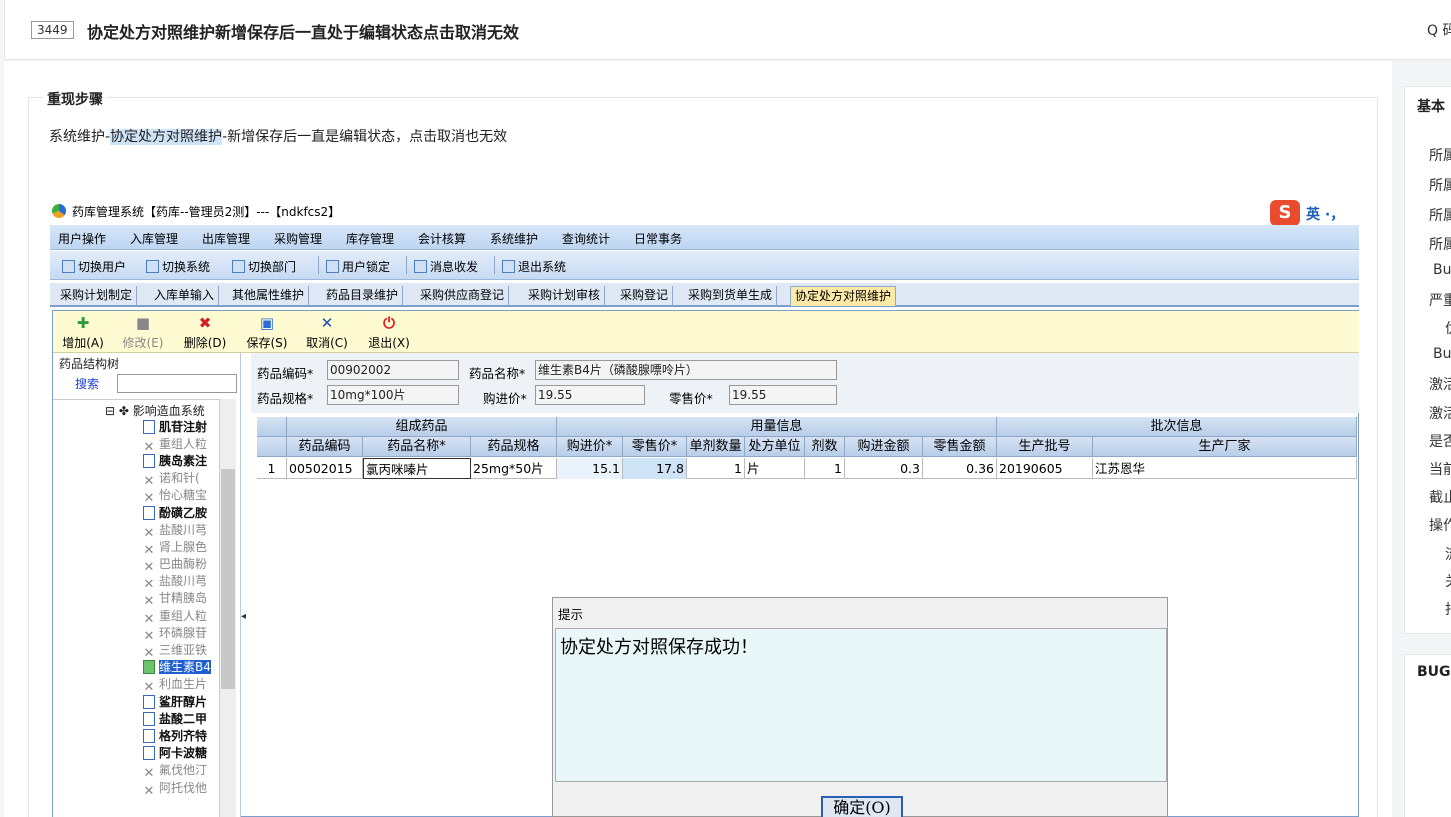 The width and height of the screenshot is (1451, 817). Describe the element at coordinates (825, 468) in the screenshot. I see `cell-doses: 1` at that location.